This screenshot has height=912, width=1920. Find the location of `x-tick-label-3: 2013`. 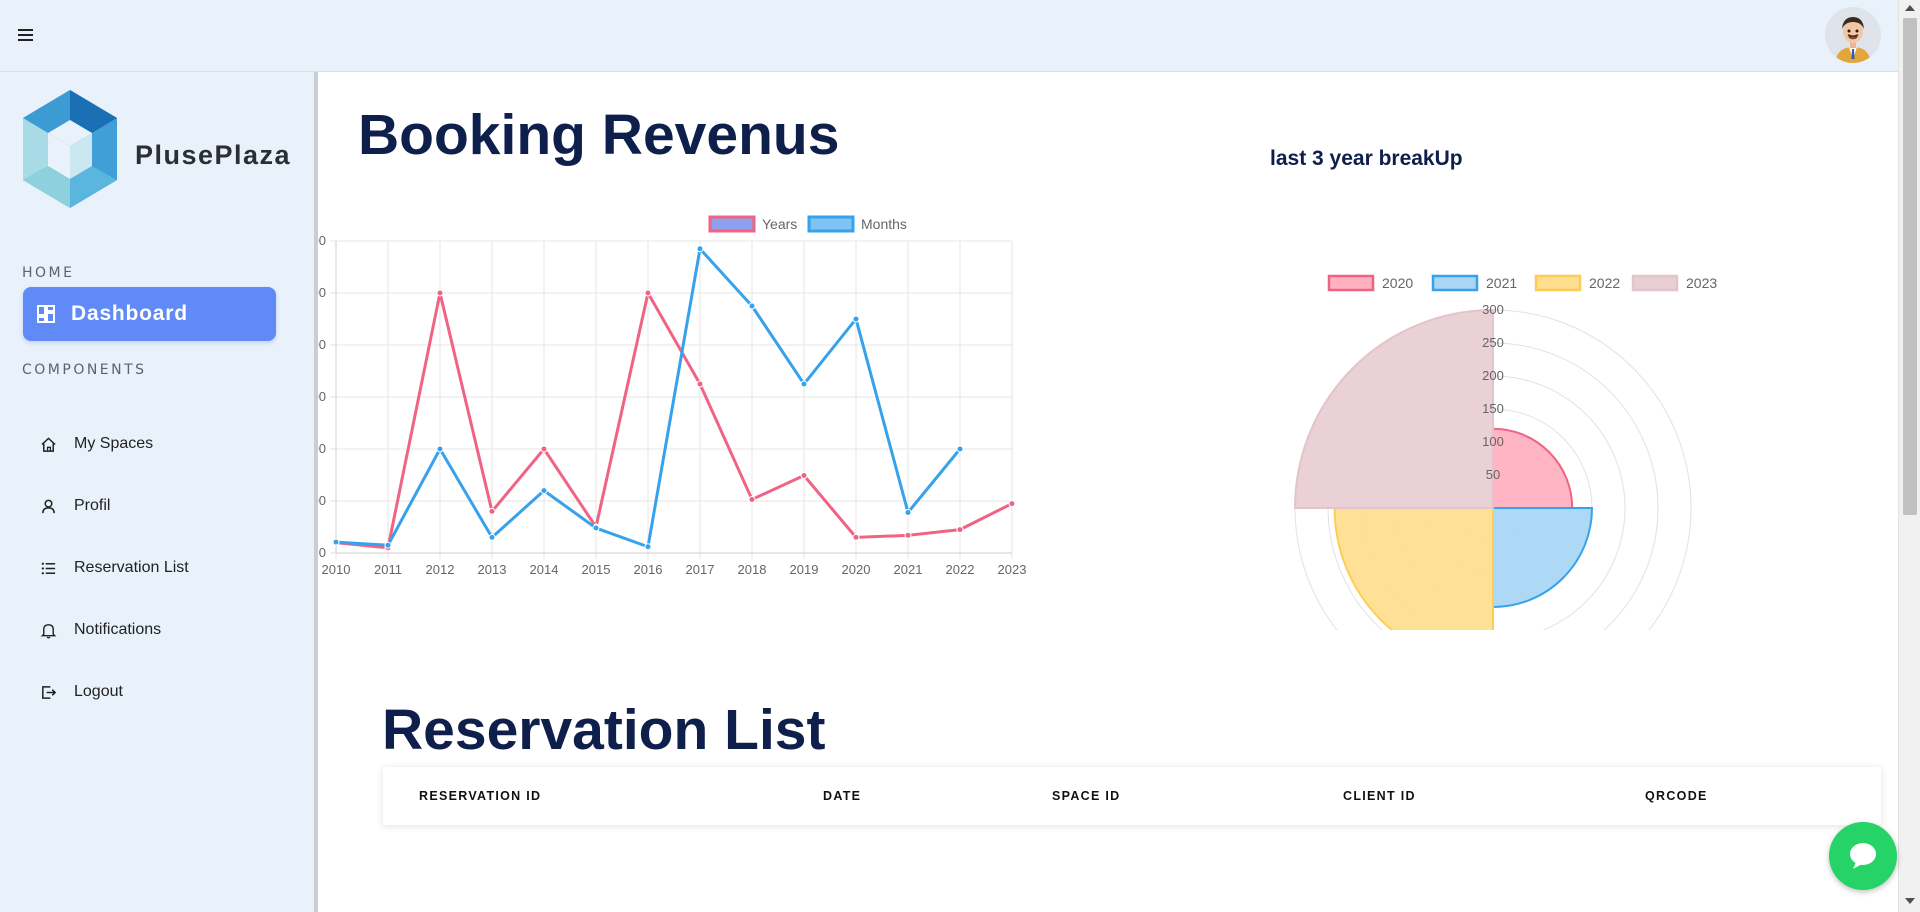

x-tick-label-3: 2013 is located at coordinates (492, 569).